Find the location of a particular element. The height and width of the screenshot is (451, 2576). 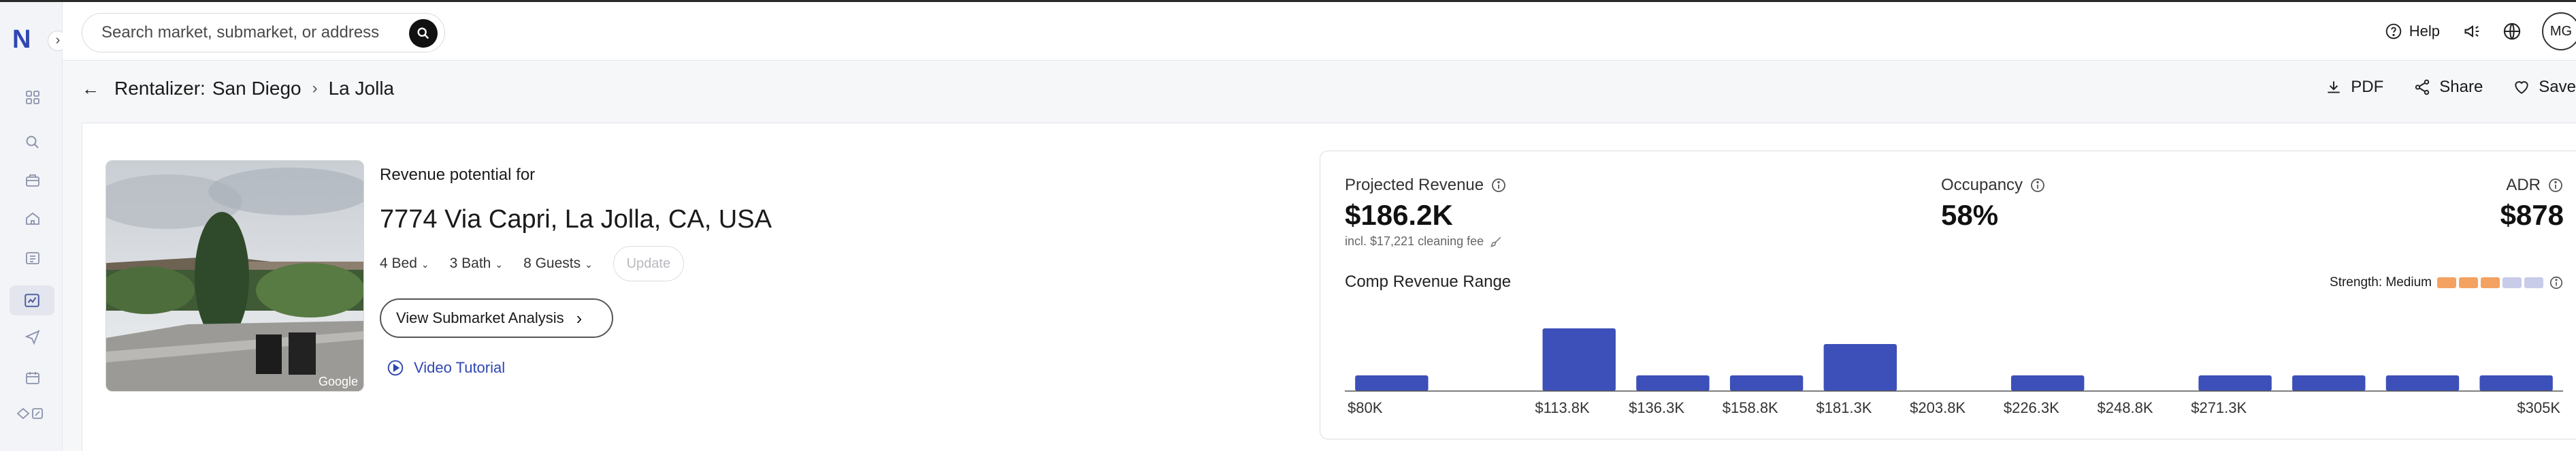

share-button: Share is located at coordinates (2448, 87).